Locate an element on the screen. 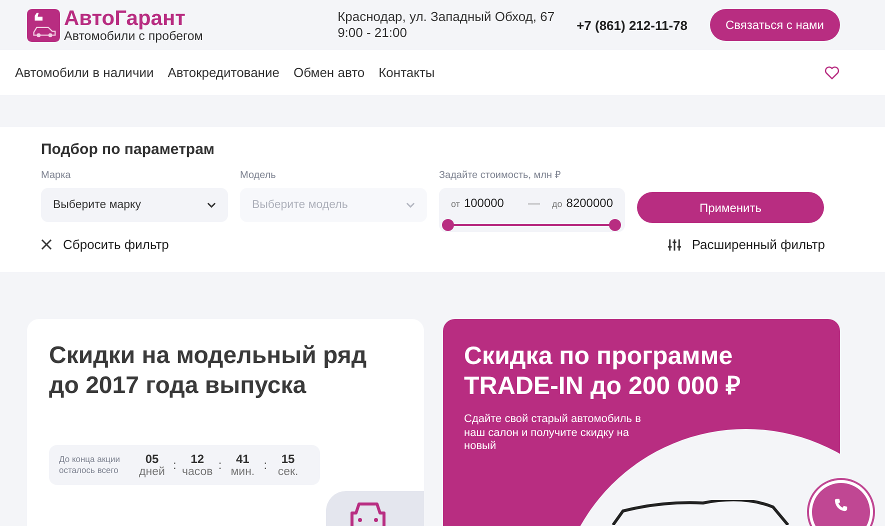 This screenshot has height=526, width=885. countdown-value: 41 is located at coordinates (243, 459).